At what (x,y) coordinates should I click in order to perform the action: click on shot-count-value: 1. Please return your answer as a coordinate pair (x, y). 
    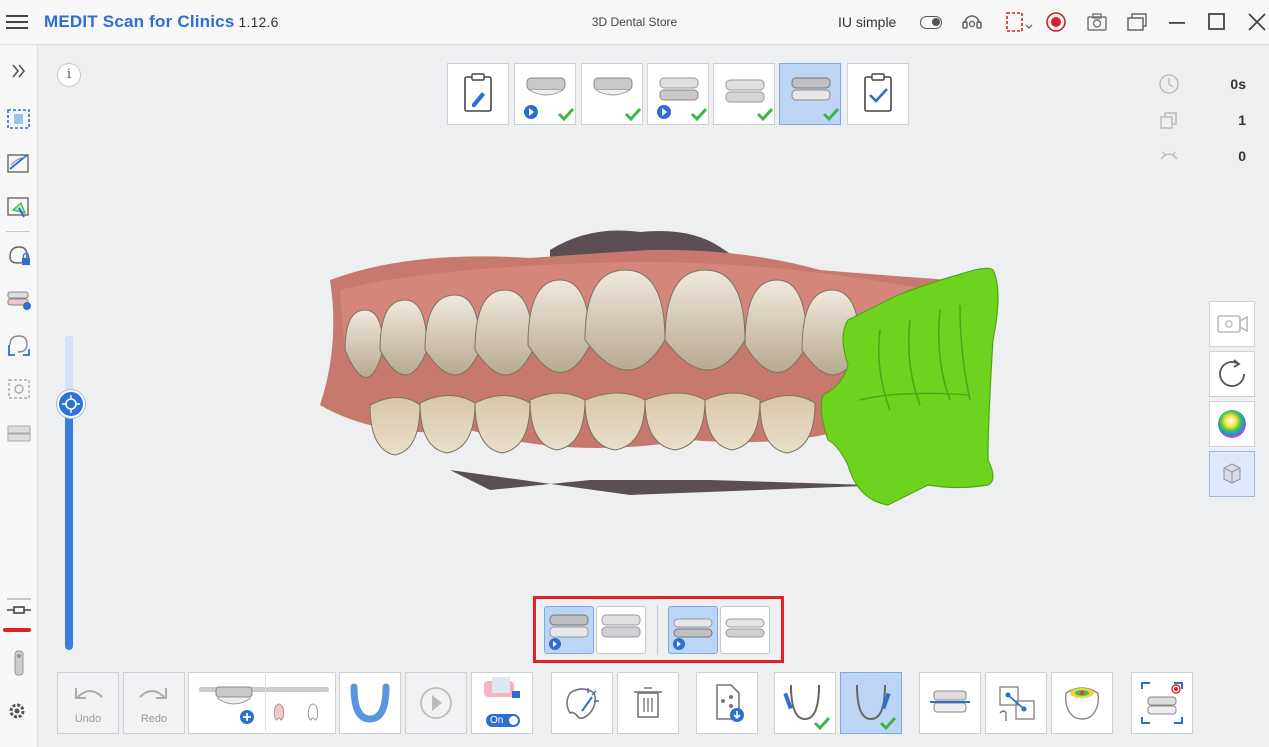
    Looking at the image, I should click on (1242, 120).